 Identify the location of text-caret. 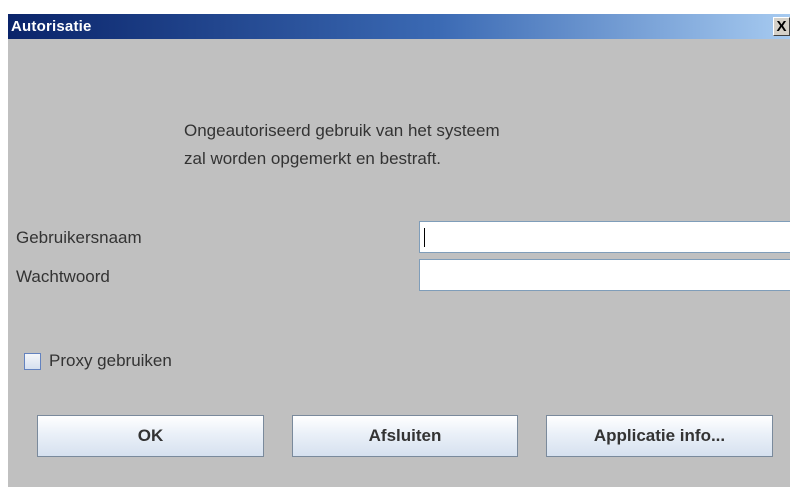
(424, 237).